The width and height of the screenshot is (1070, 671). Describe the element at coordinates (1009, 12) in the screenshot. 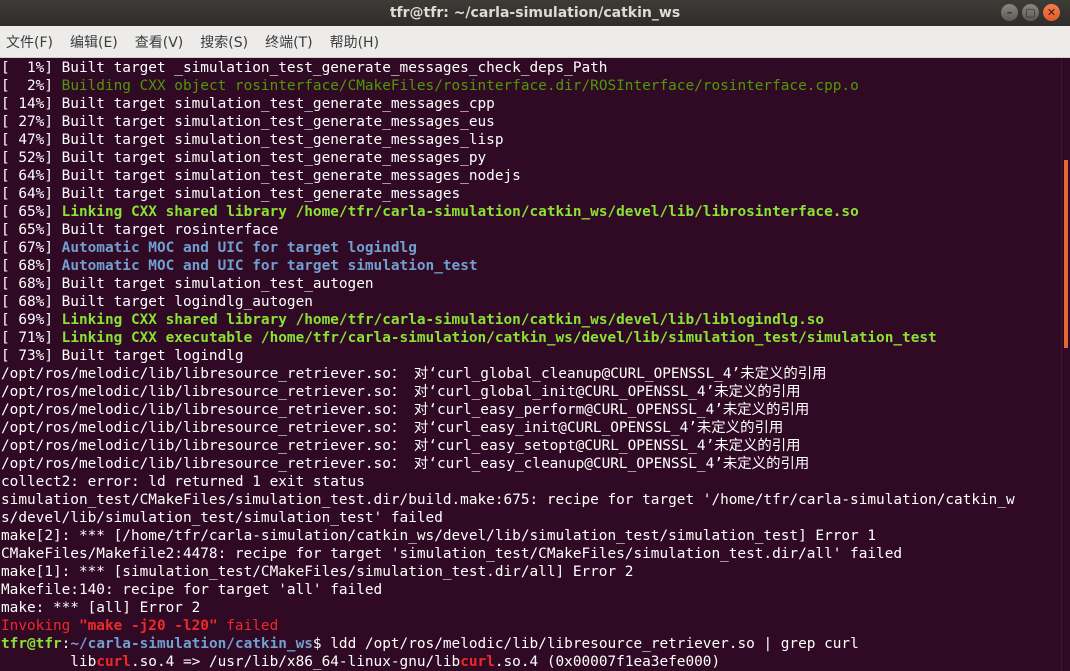

I see `minimize-button: –` at that location.